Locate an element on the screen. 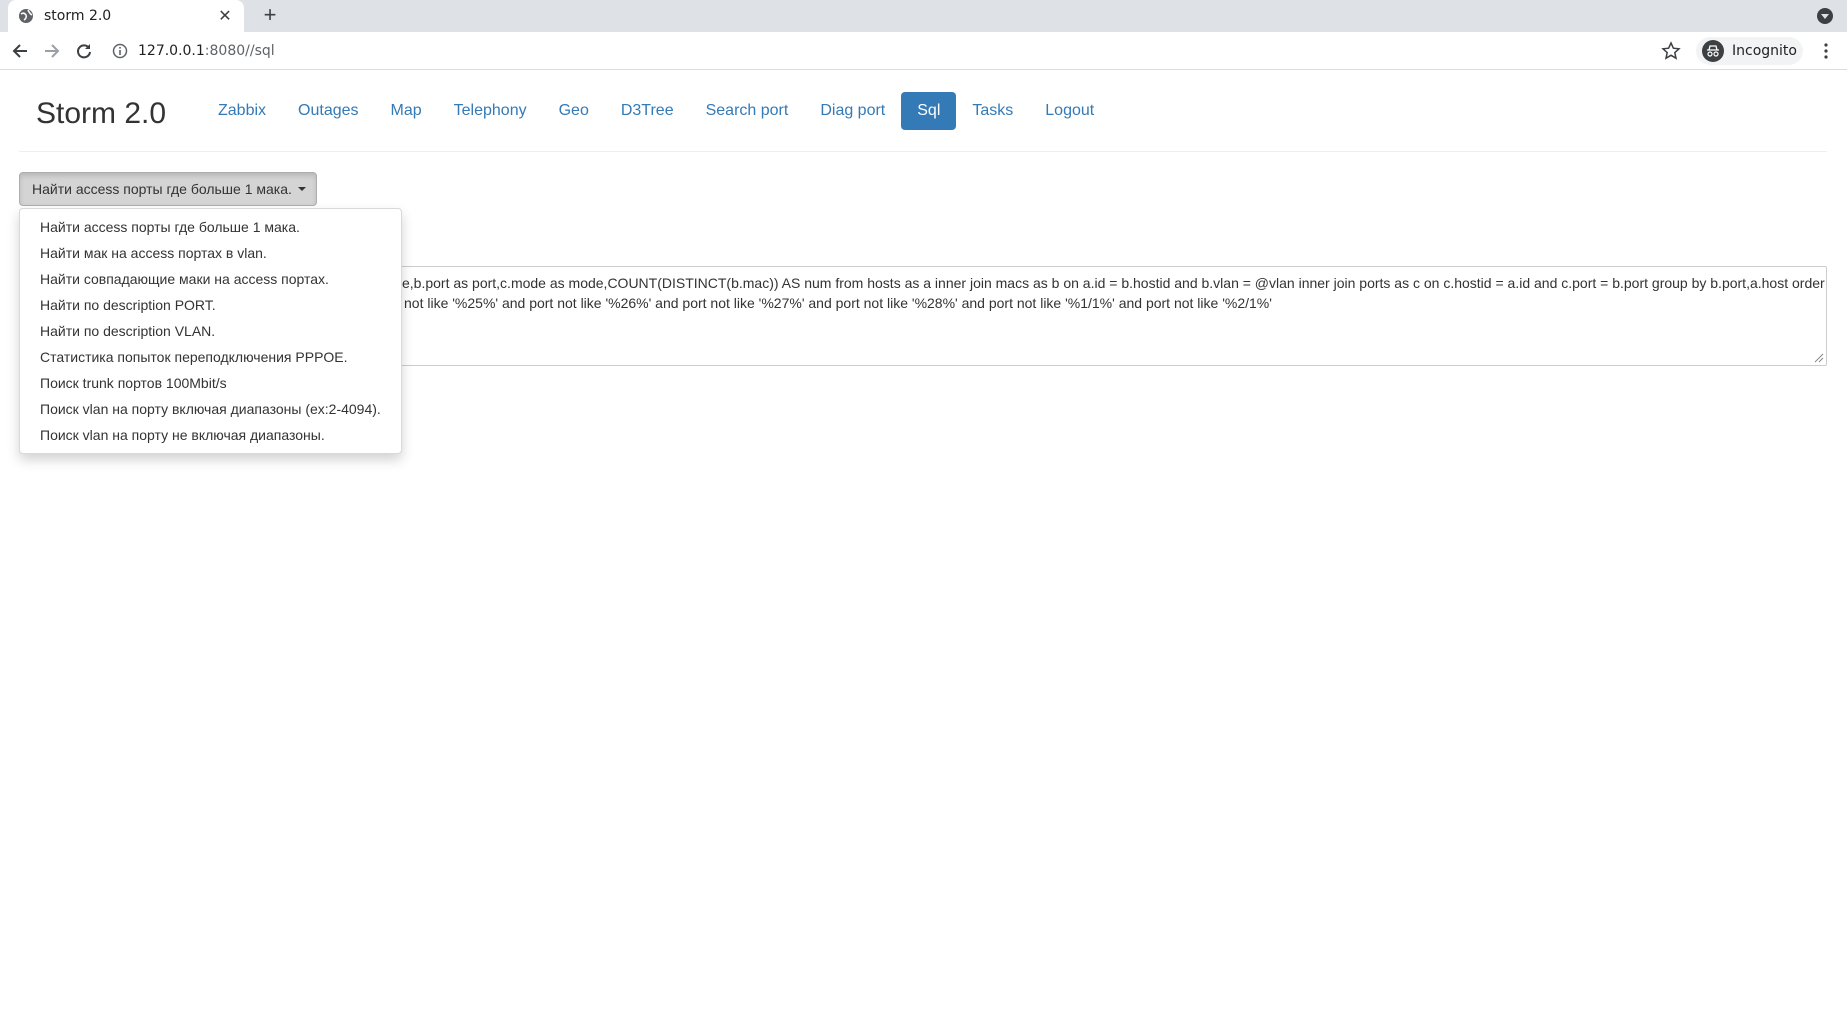 This screenshot has height=1015, width=1847. nav-map: Map is located at coordinates (406, 111).